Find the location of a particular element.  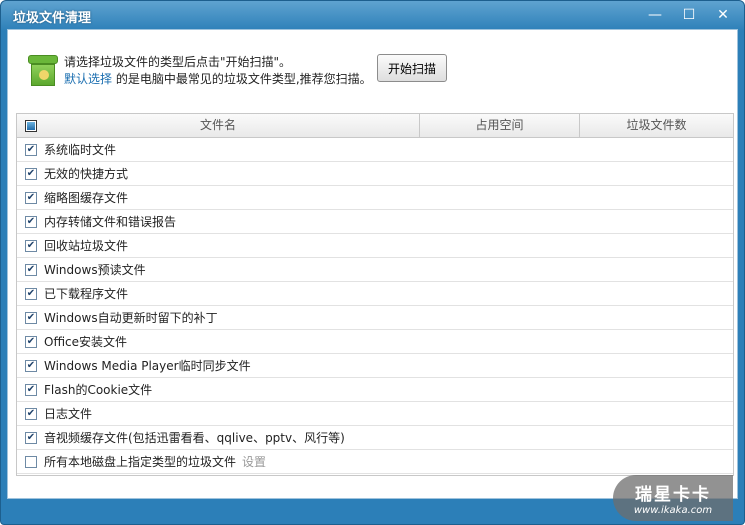

table-row: ✔ 已下载程序文件 is located at coordinates (375, 294).